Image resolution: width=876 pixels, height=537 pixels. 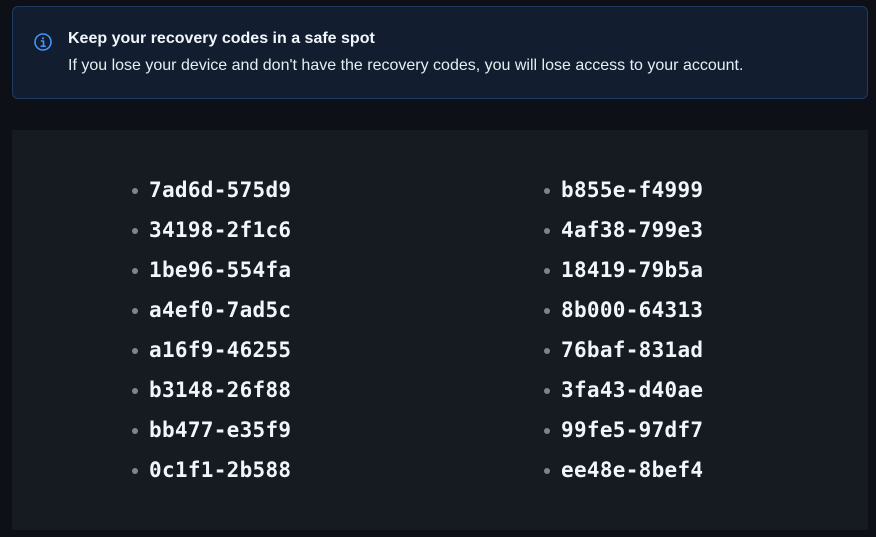 I want to click on recovery-code-item: 7ad6d-575d9, so click(x=211, y=190).